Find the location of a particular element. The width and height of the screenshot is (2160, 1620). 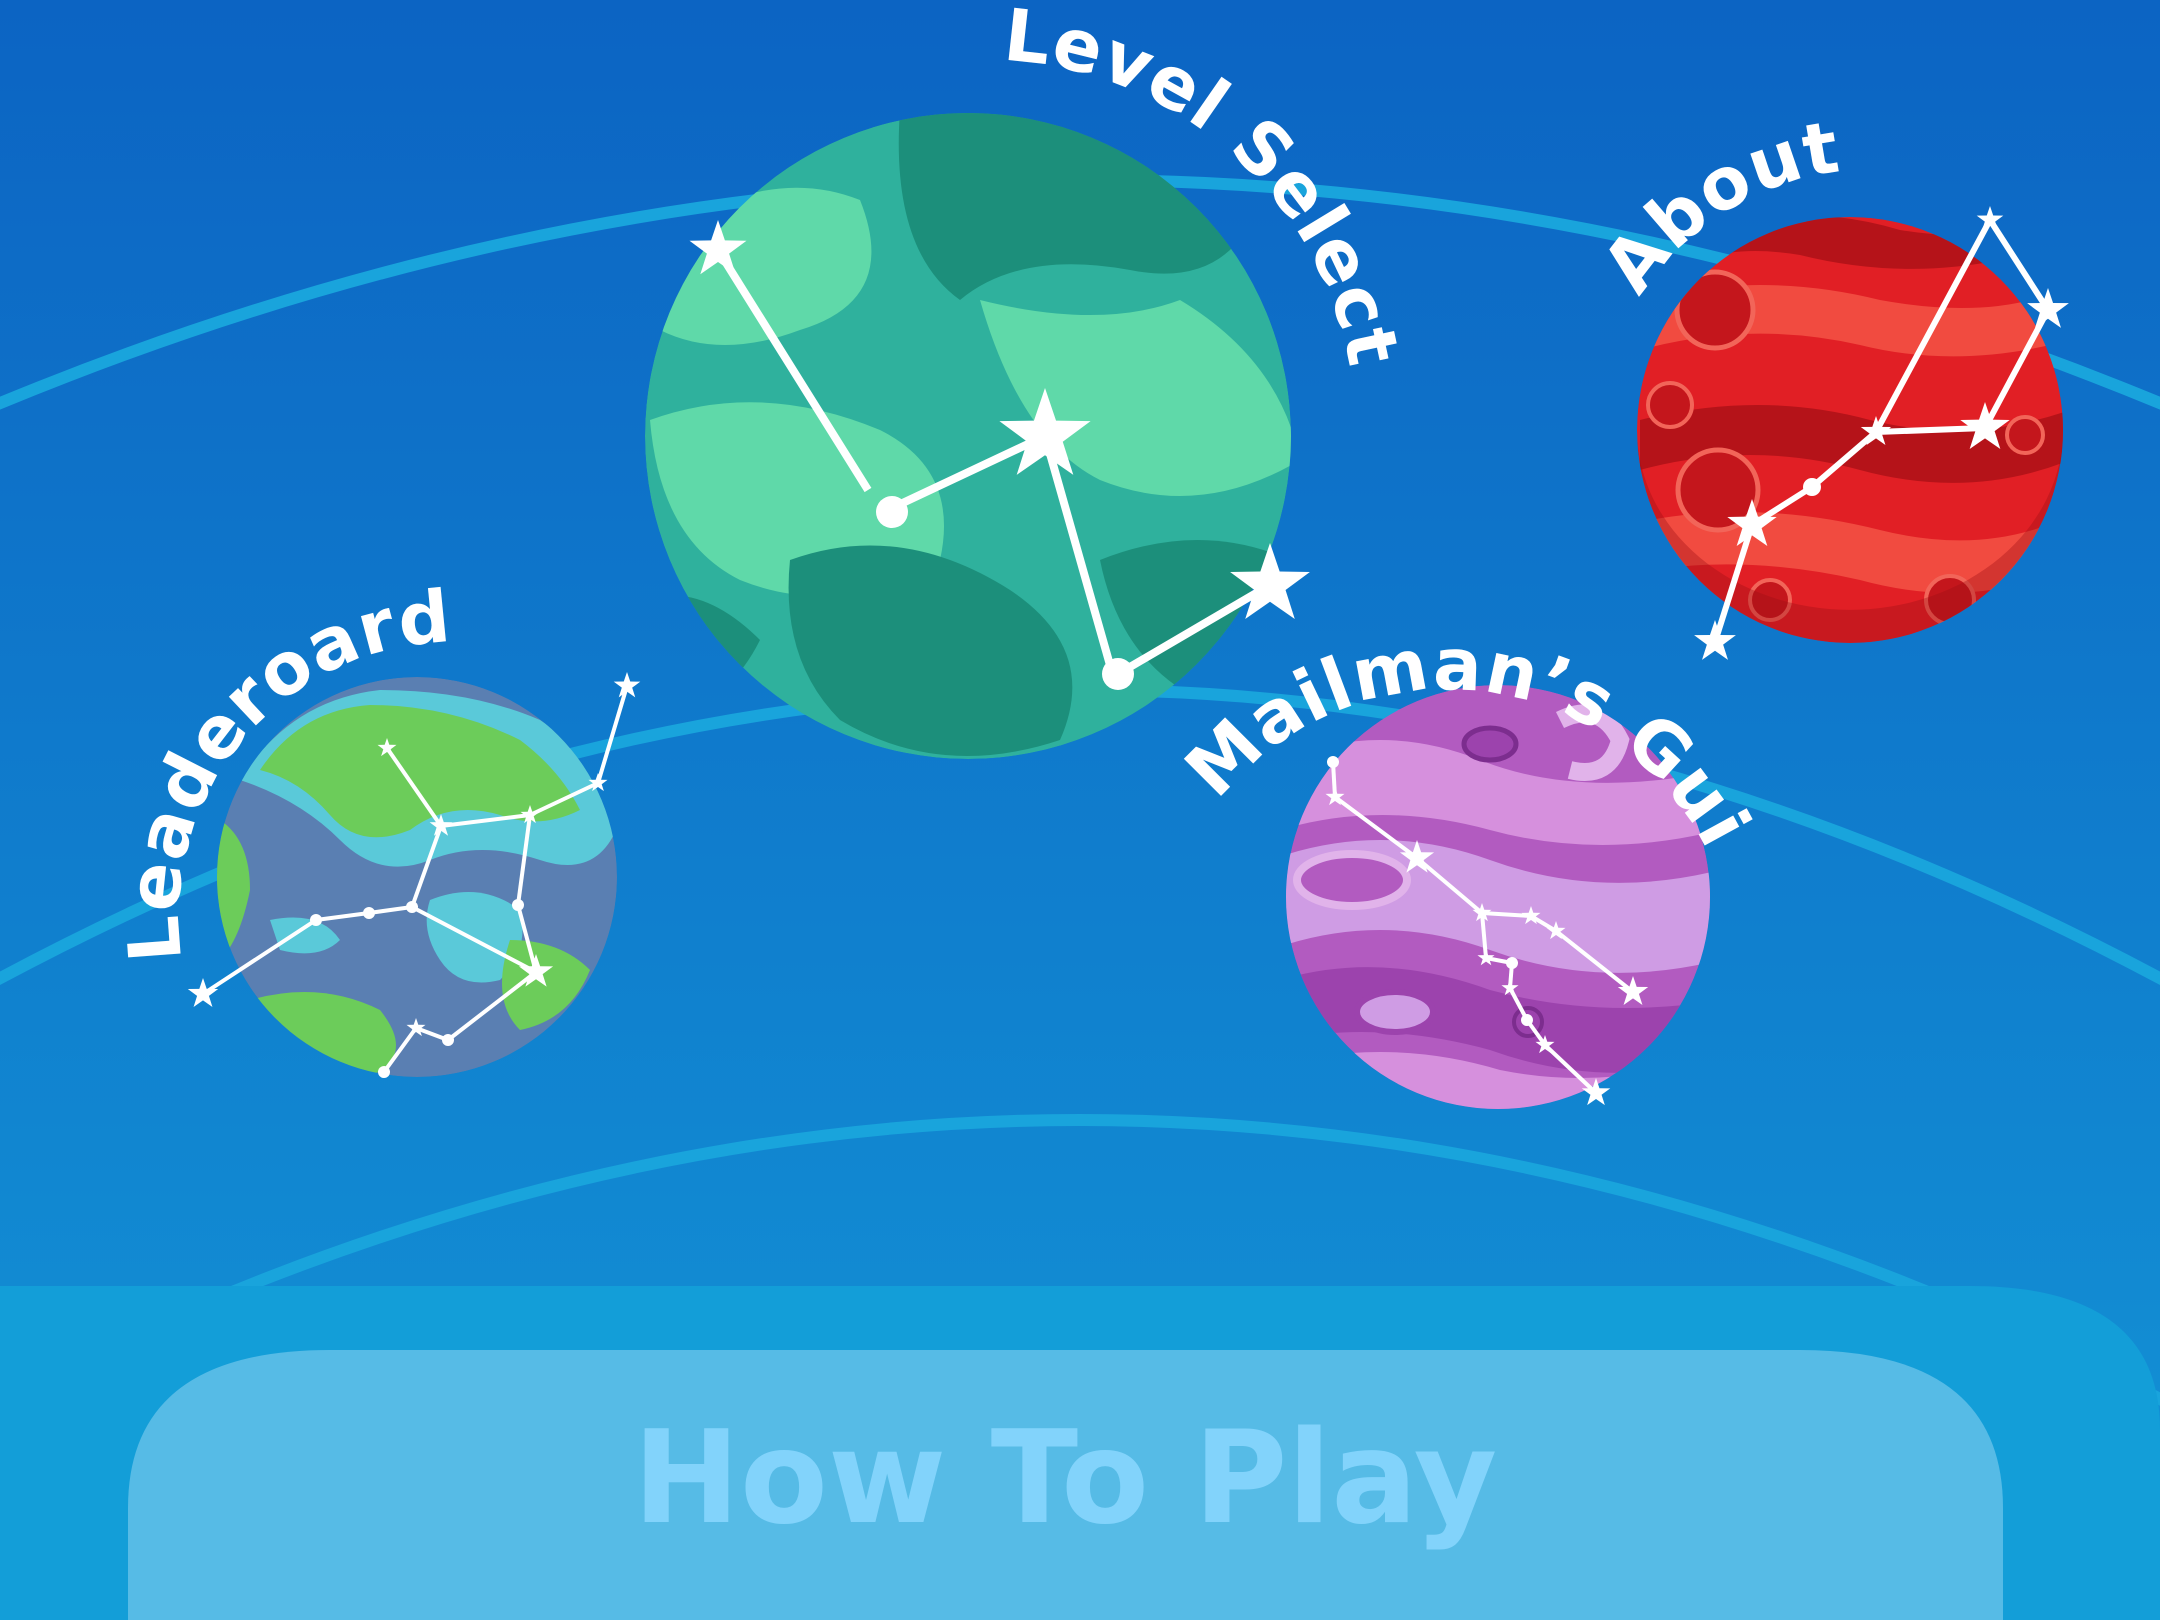

how-to-play-label: How To Play is located at coordinates (1065, 1478).